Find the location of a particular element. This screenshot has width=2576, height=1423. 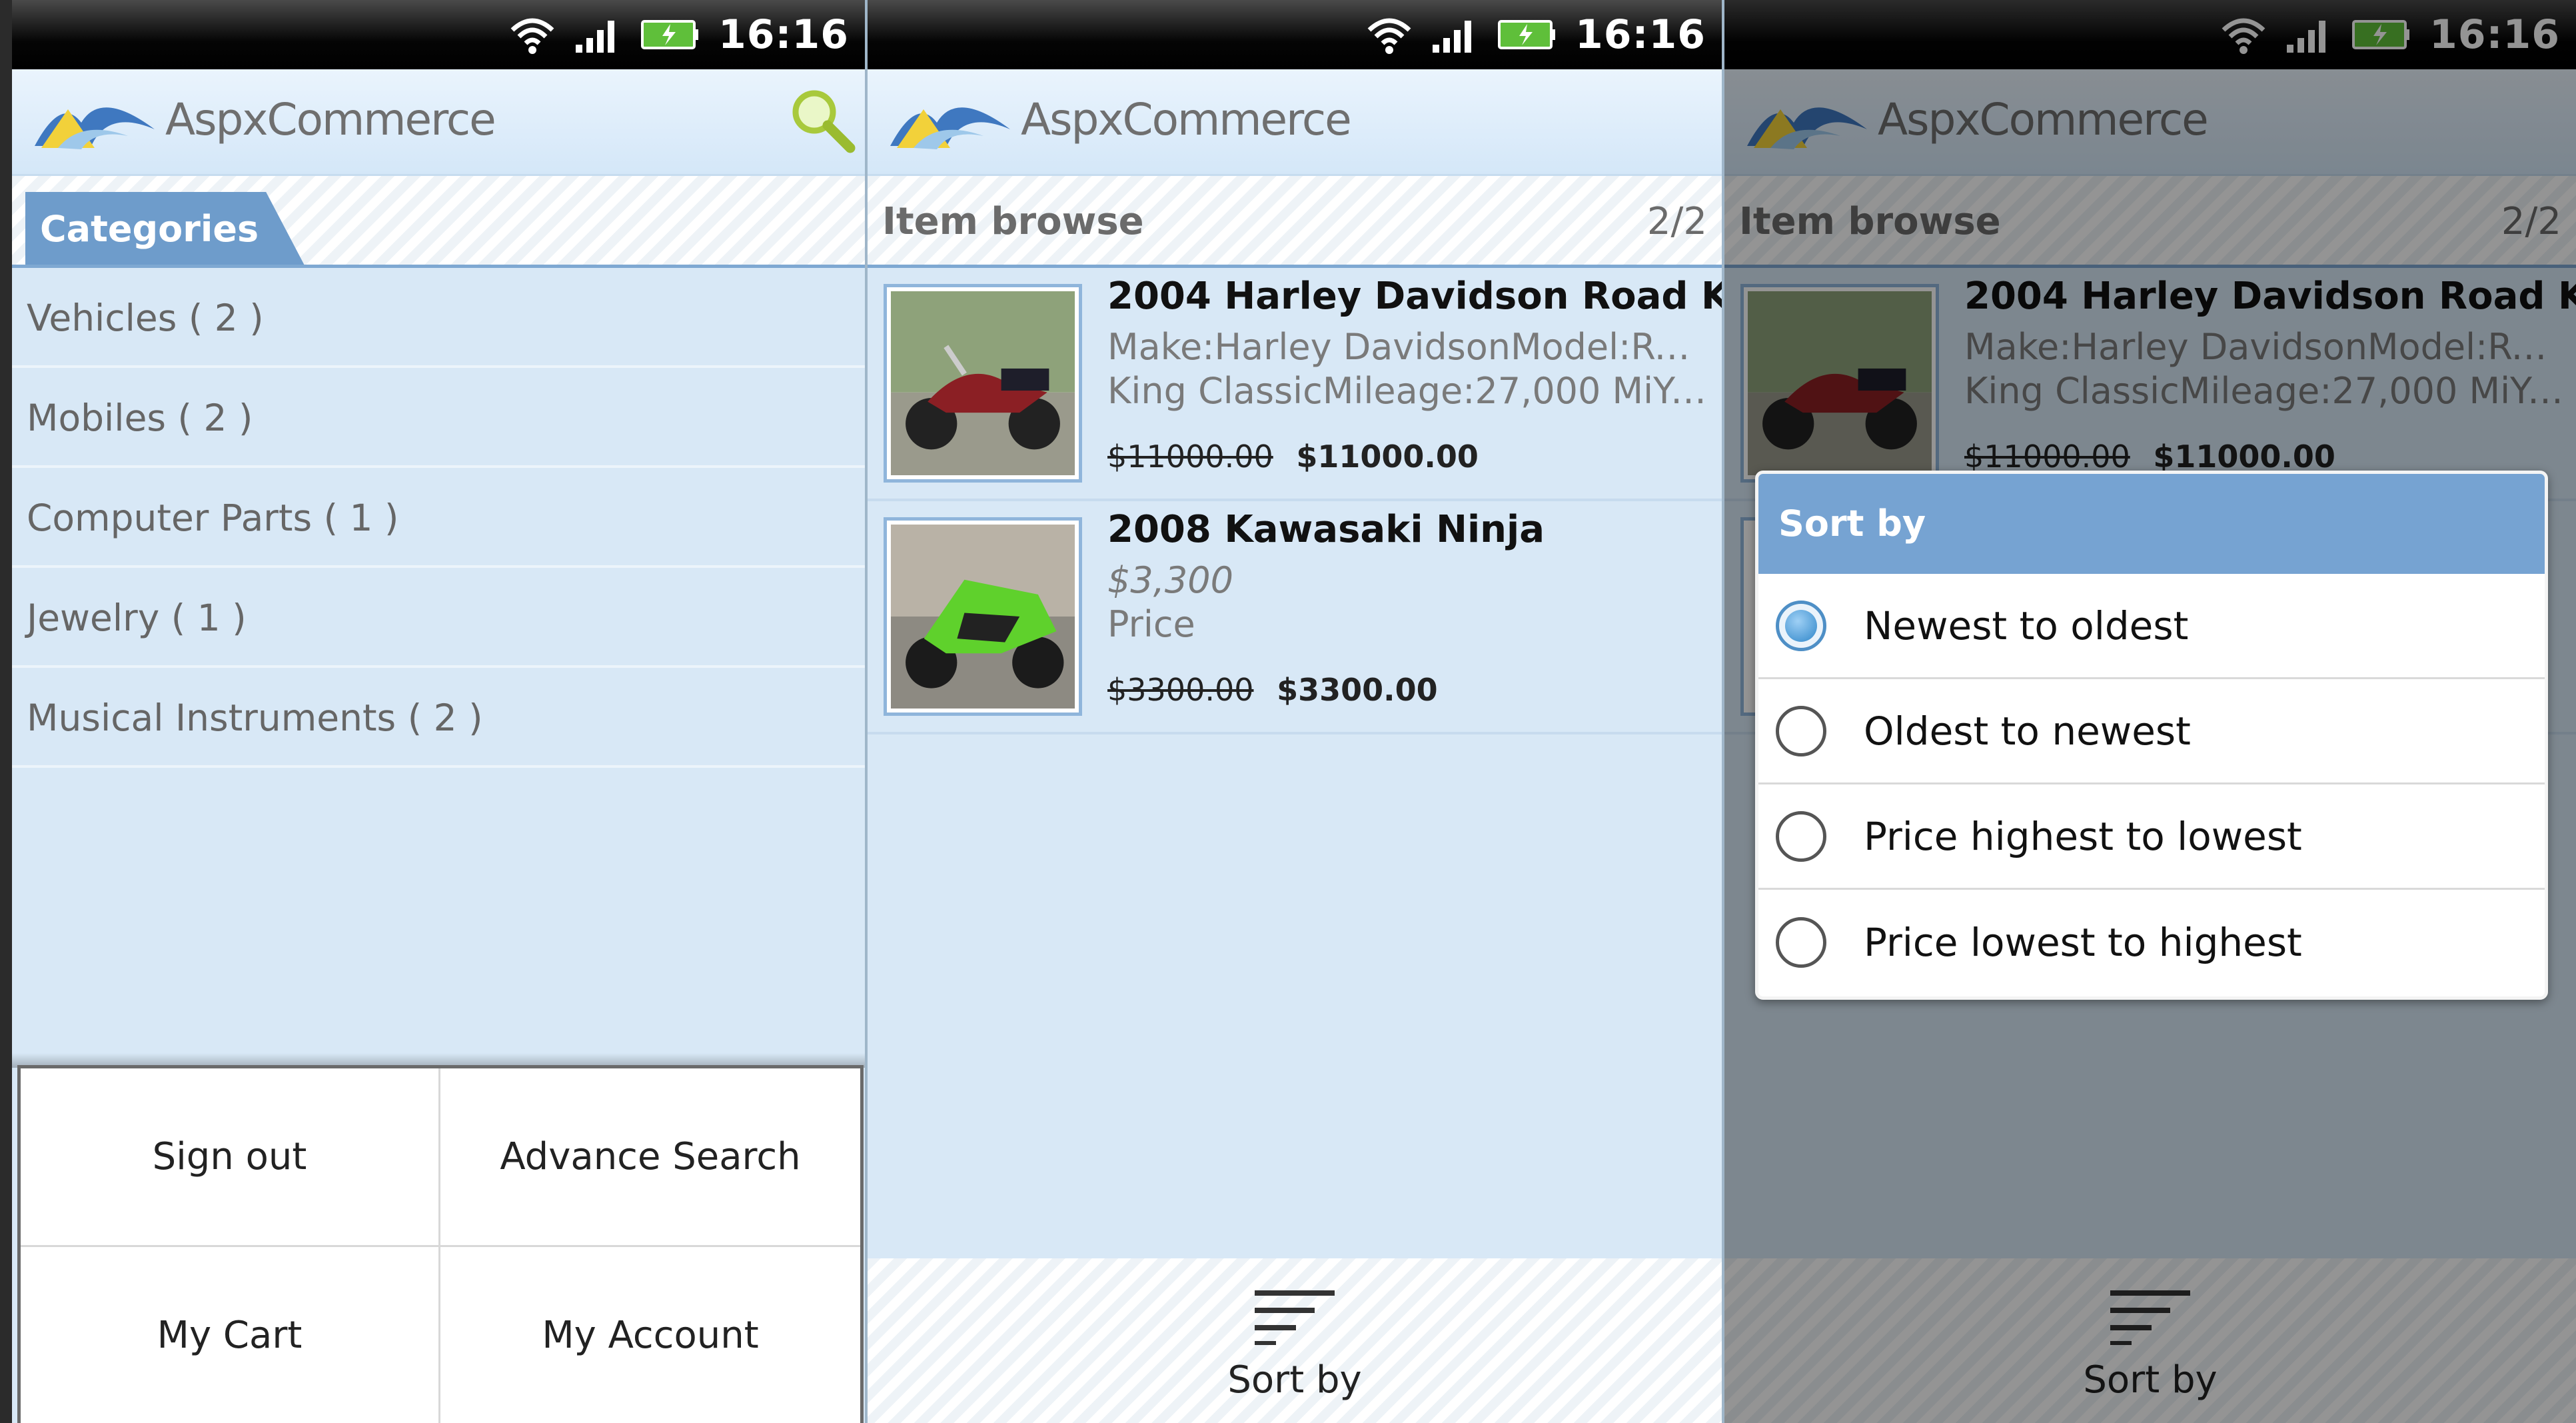

item-browse-header: Item browse 2/2 is located at coordinates (1295, 222).